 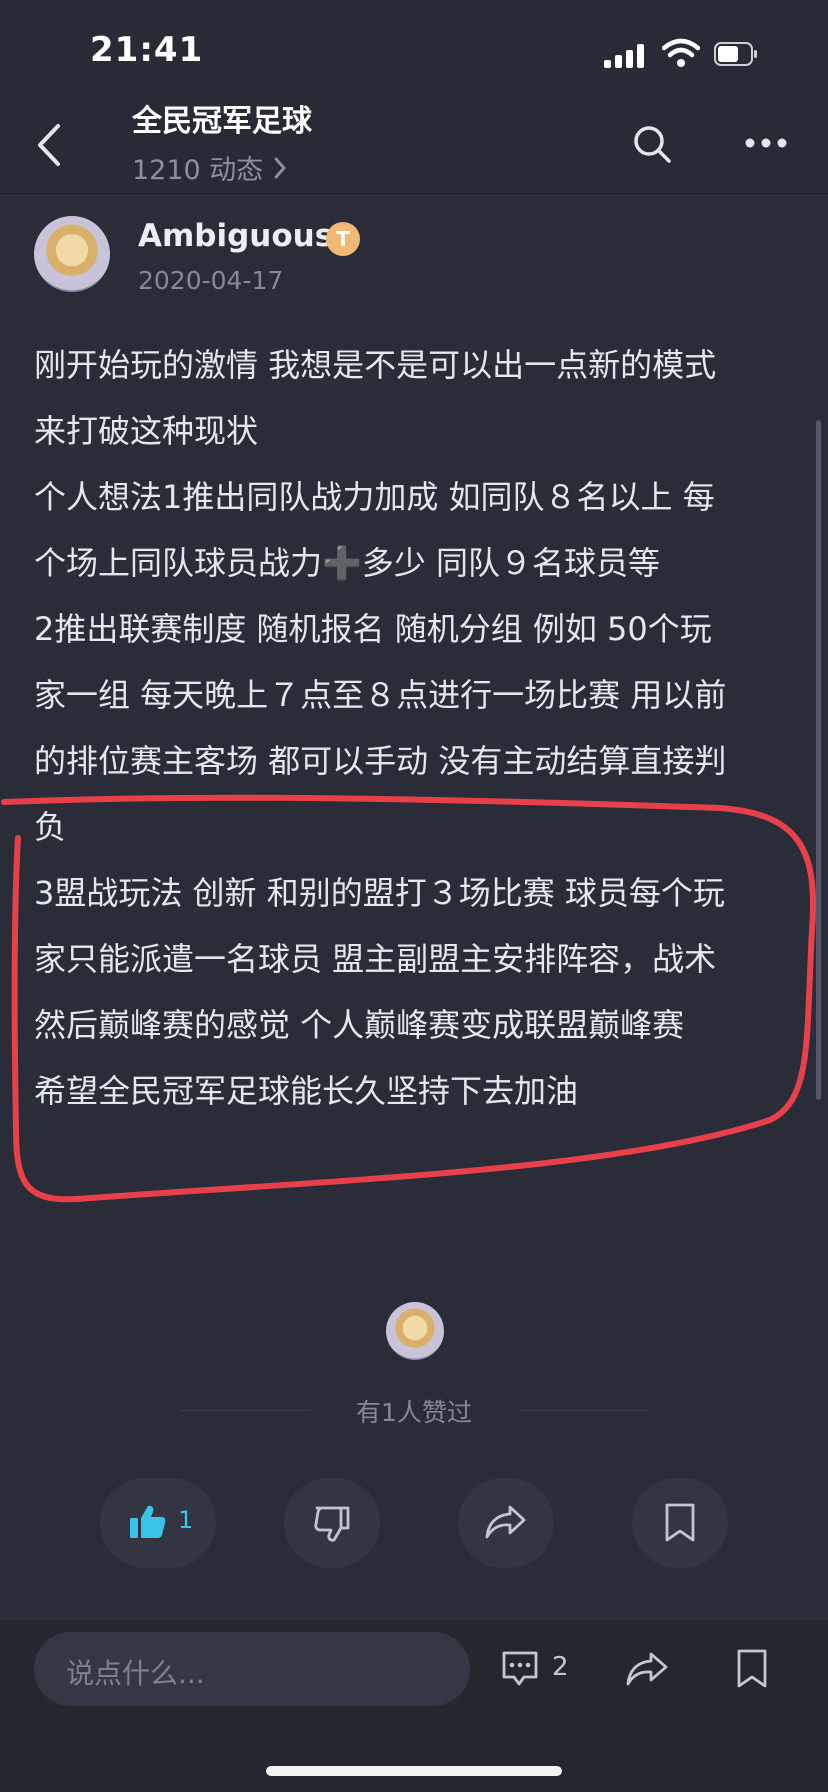 I want to click on post-date: 2020-04-17, so click(x=211, y=280).